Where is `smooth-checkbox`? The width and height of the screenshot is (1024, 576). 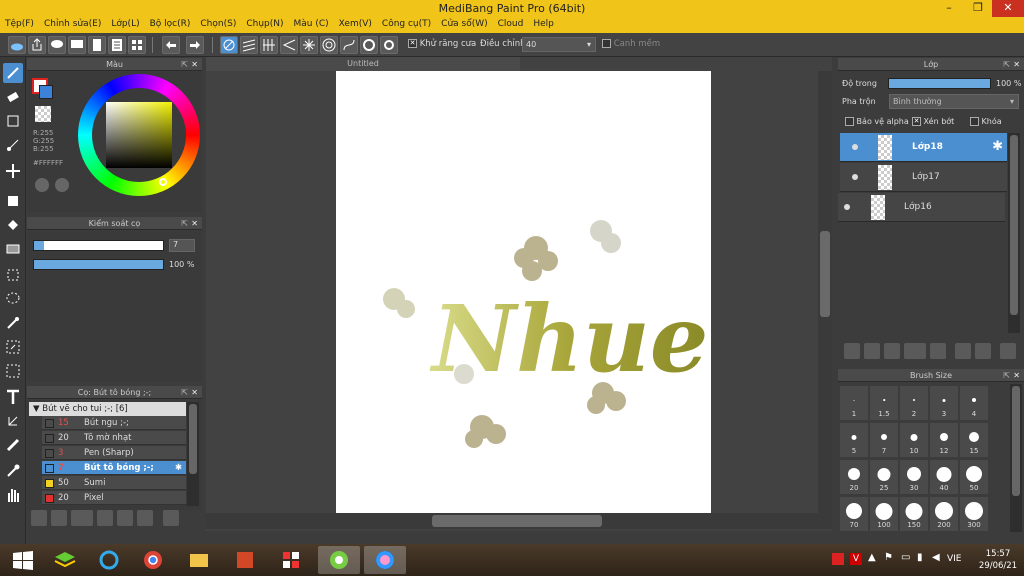
smooth-checkbox is located at coordinates (606, 43).